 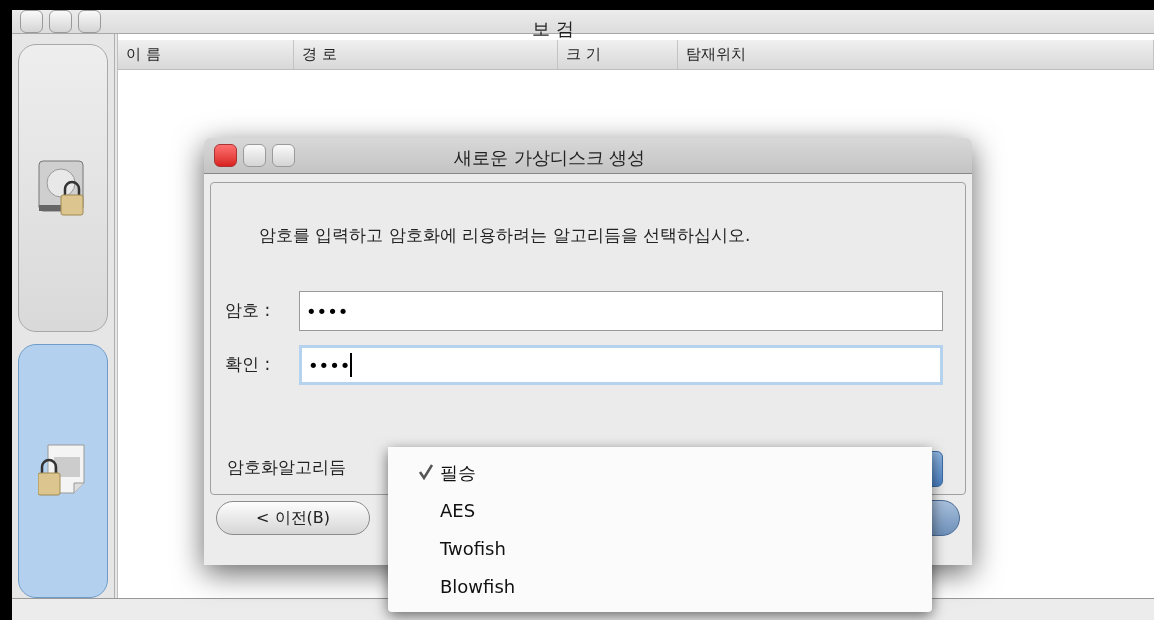 I want to click on instruction-text: 암호를 입력하고 암호화에 리용하려는 알고리듬을 선택하십시오., so click(x=505, y=235).